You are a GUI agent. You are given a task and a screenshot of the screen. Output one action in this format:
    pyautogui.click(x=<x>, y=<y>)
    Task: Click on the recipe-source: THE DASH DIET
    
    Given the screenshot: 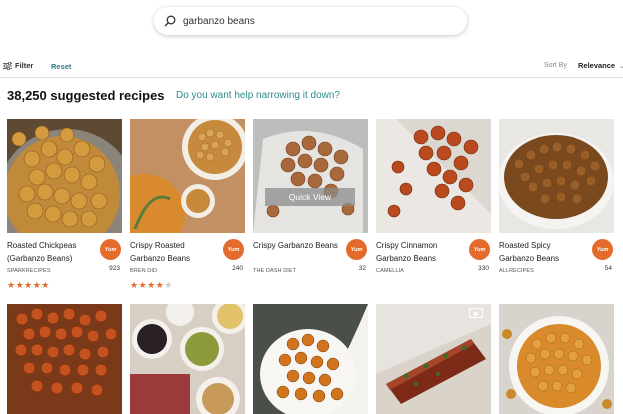 What is the action you would take?
    pyautogui.click(x=274, y=271)
    